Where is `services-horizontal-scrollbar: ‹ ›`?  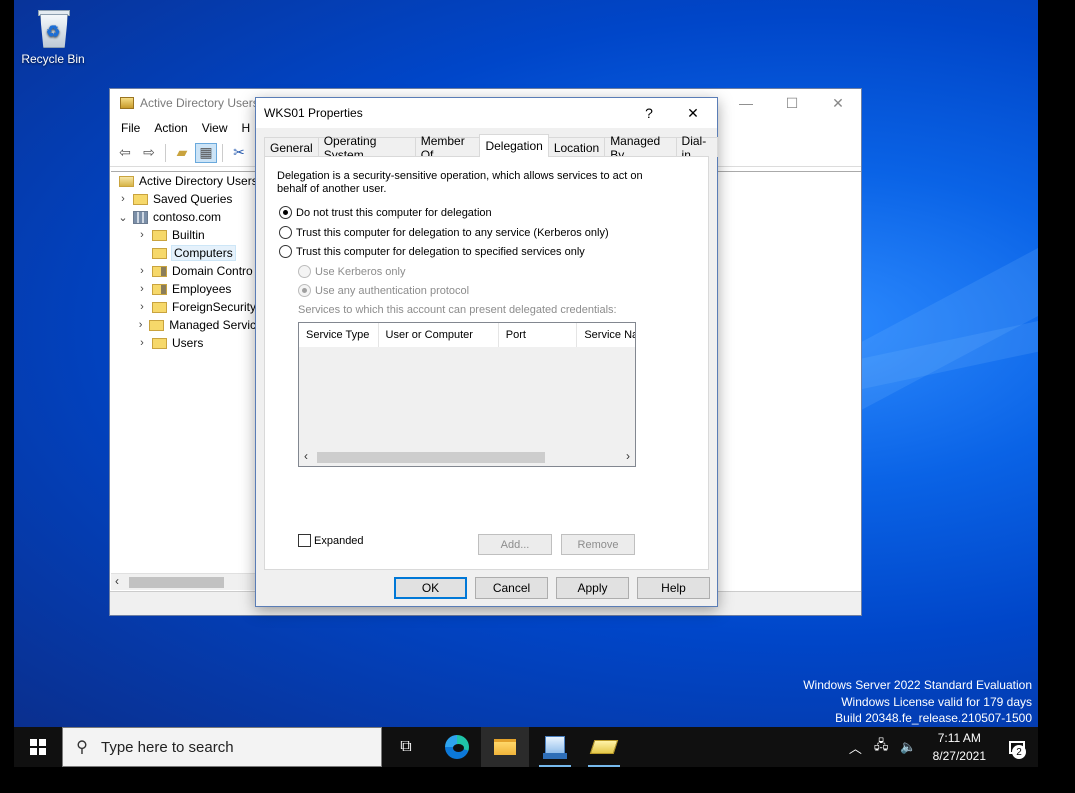
services-horizontal-scrollbar: ‹ › is located at coordinates (467, 457).